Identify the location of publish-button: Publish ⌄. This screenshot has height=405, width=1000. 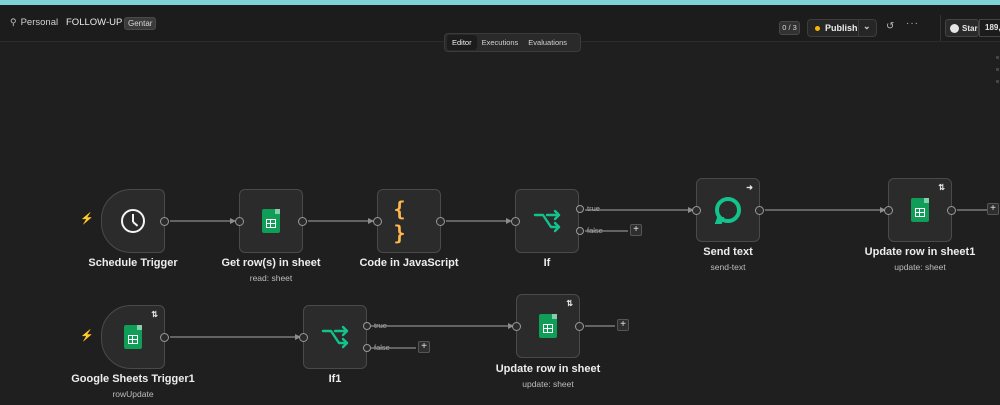
(842, 28).